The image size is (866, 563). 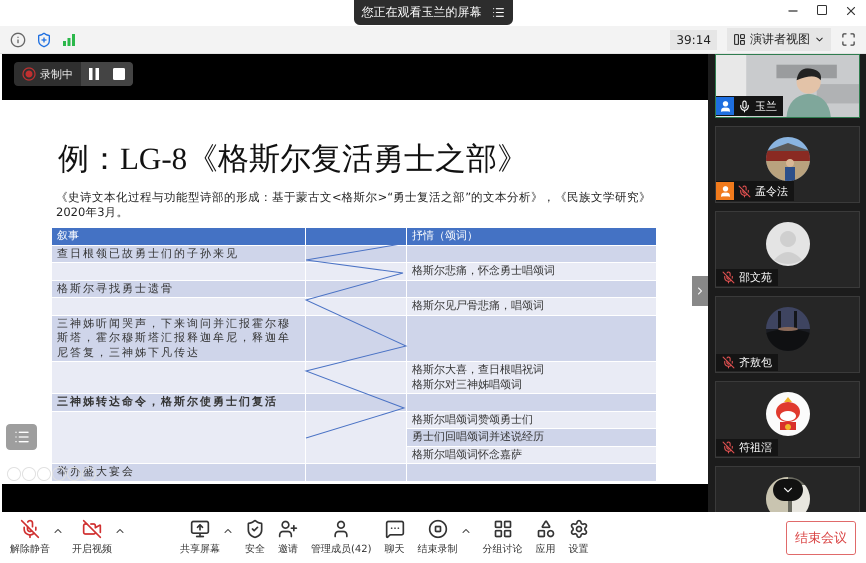 I want to click on toolbar-button: 应用, so click(x=546, y=537).